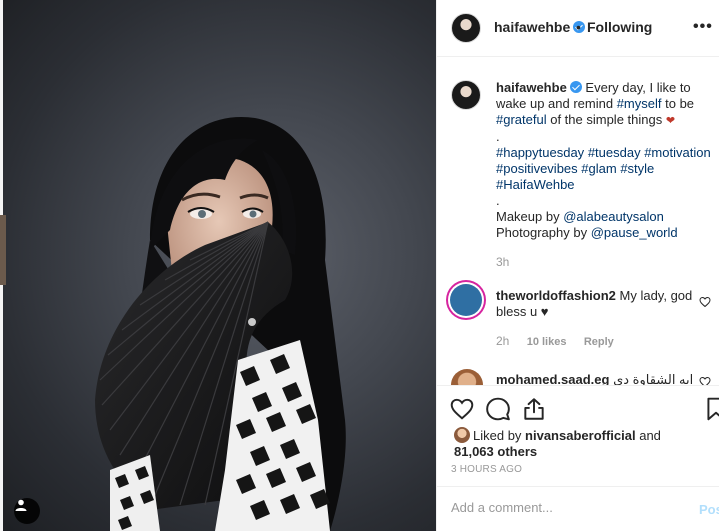 Image resolution: width=719 pixels, height=531 pixels. Describe the element at coordinates (497, 435) in the screenshot. I see `liked-by-prefix: Liked by` at that location.